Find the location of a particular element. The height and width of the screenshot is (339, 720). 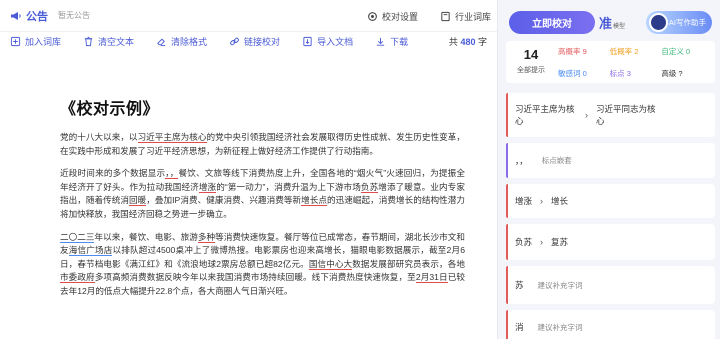

text-span: 近段时间来的多个数据显示 is located at coordinates (113, 173).